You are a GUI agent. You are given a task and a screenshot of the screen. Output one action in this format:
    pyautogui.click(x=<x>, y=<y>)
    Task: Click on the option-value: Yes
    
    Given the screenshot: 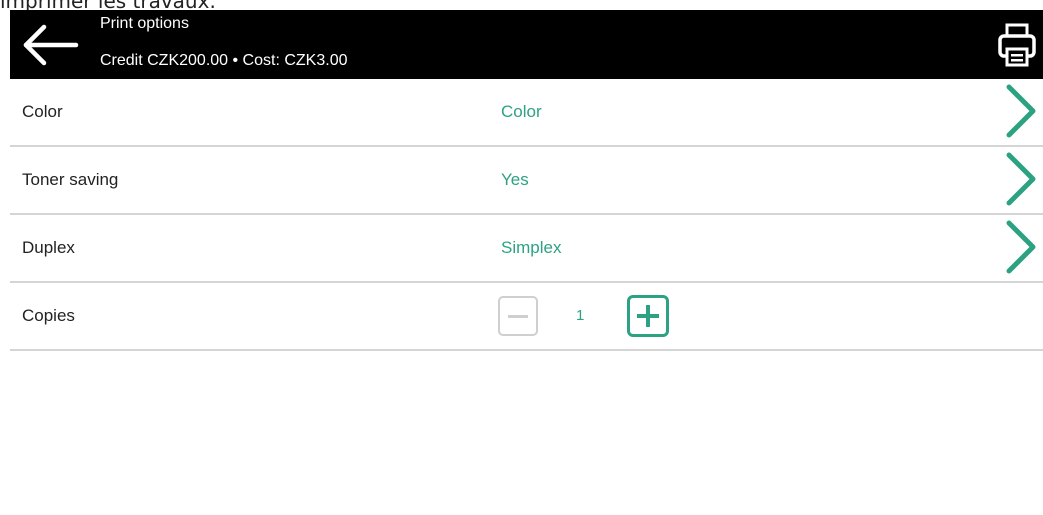 What is the action you would take?
    pyautogui.click(x=515, y=179)
    